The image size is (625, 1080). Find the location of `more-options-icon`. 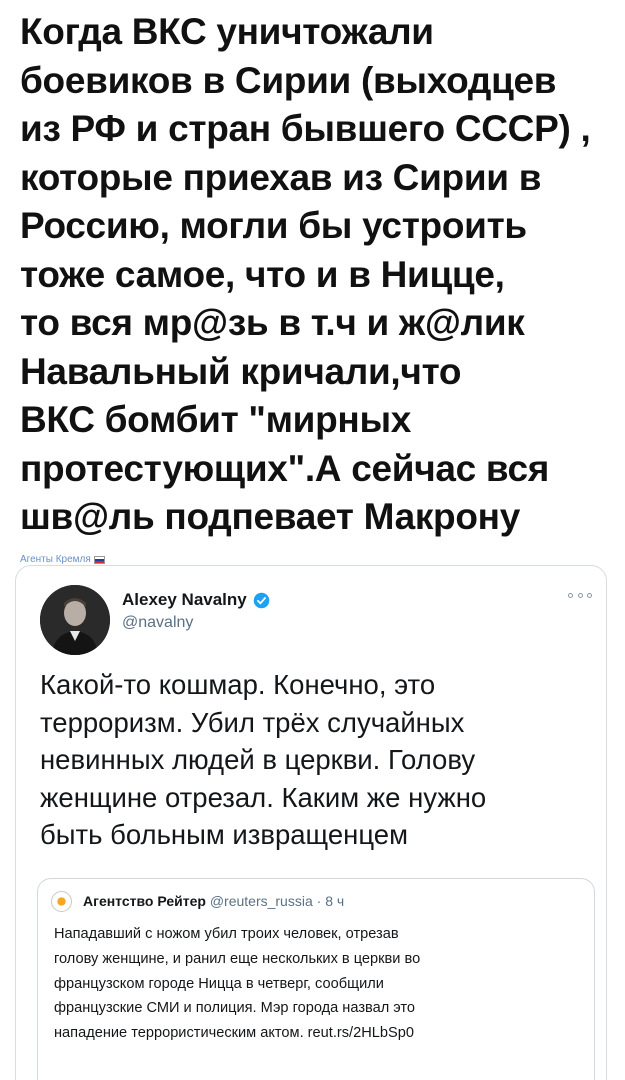

more-options-icon is located at coordinates (580, 595).